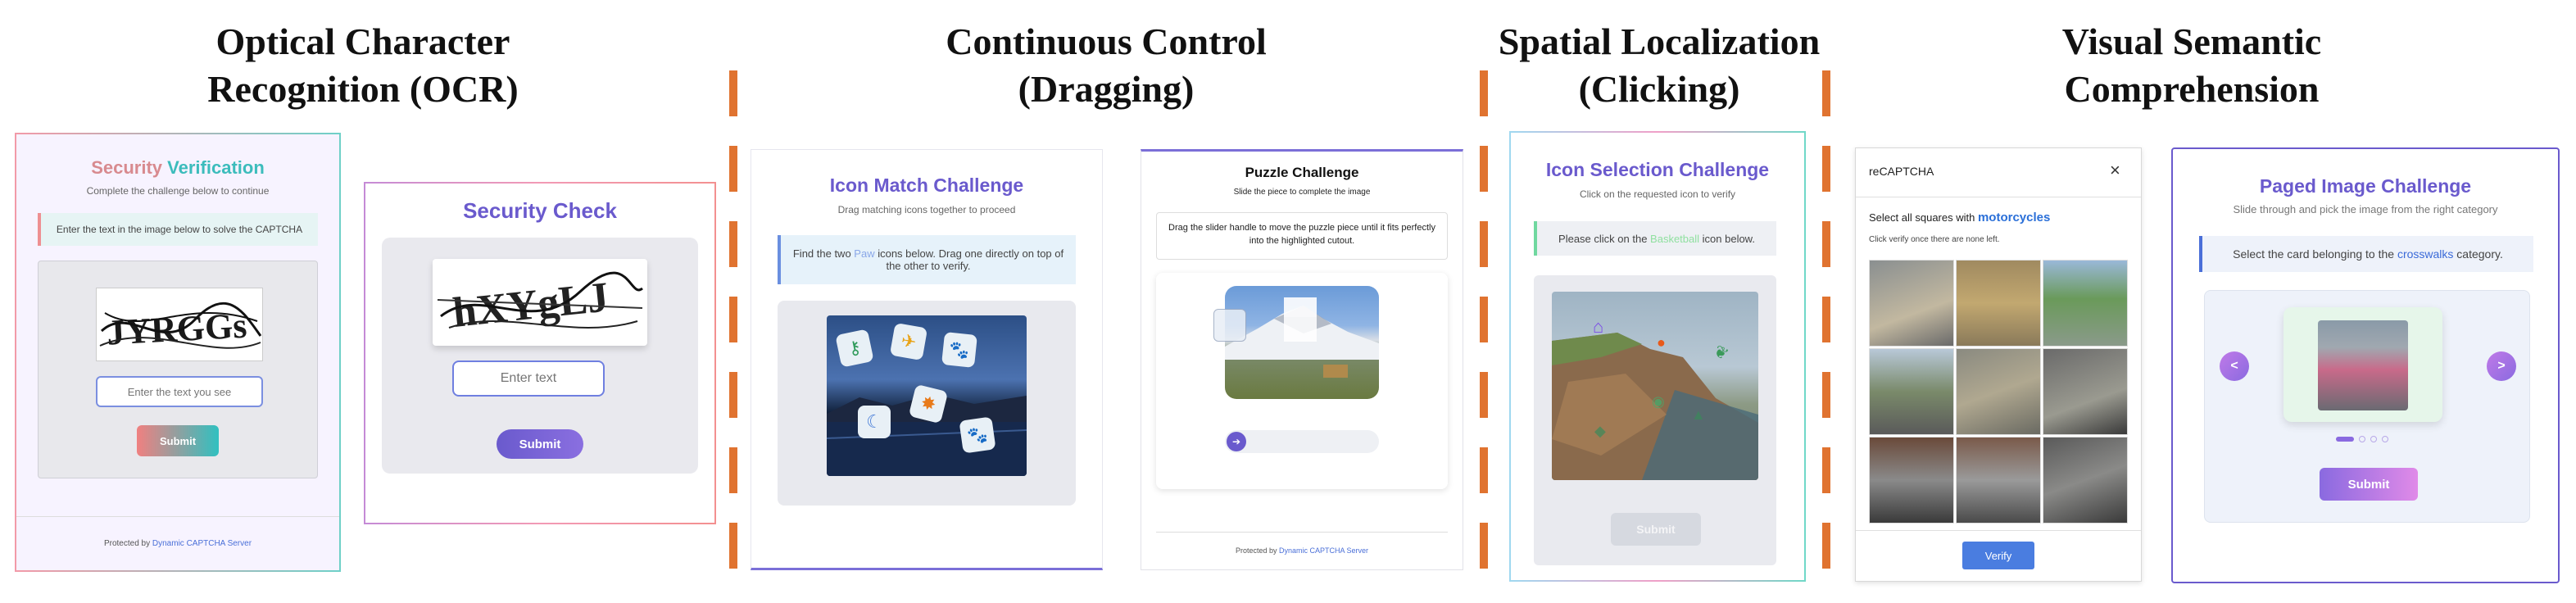 This screenshot has width=2576, height=603. Describe the element at coordinates (1236, 441) in the screenshot. I see `slider-handle: ➔` at that location.